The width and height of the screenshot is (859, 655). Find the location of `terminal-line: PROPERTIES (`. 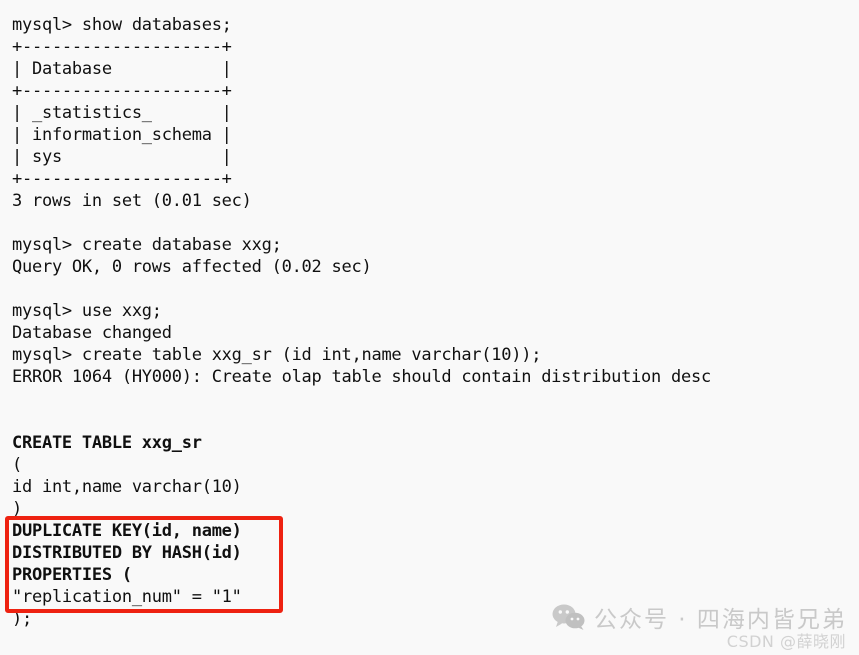

terminal-line: PROPERTIES ( is located at coordinates (72, 575).